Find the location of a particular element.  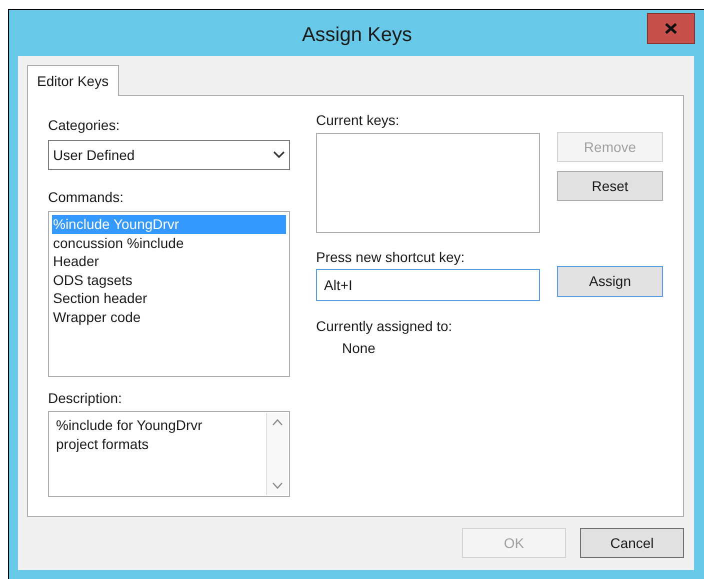

chevron-down-icon is located at coordinates (279, 155).